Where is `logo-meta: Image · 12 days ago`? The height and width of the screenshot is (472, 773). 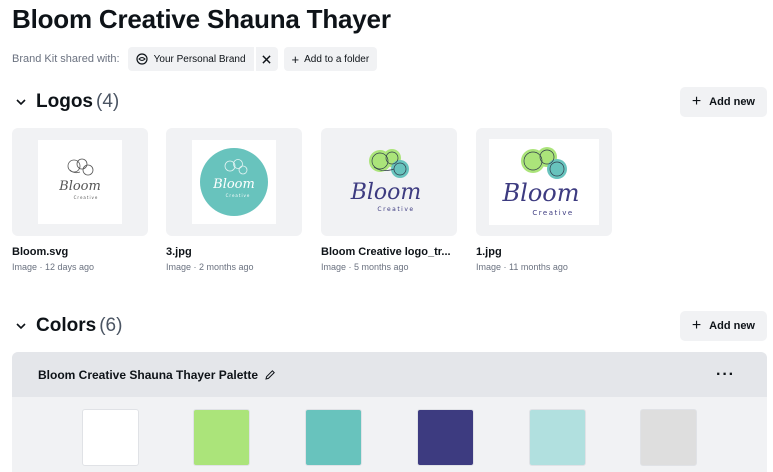 logo-meta: Image · 12 days ago is located at coordinates (53, 267).